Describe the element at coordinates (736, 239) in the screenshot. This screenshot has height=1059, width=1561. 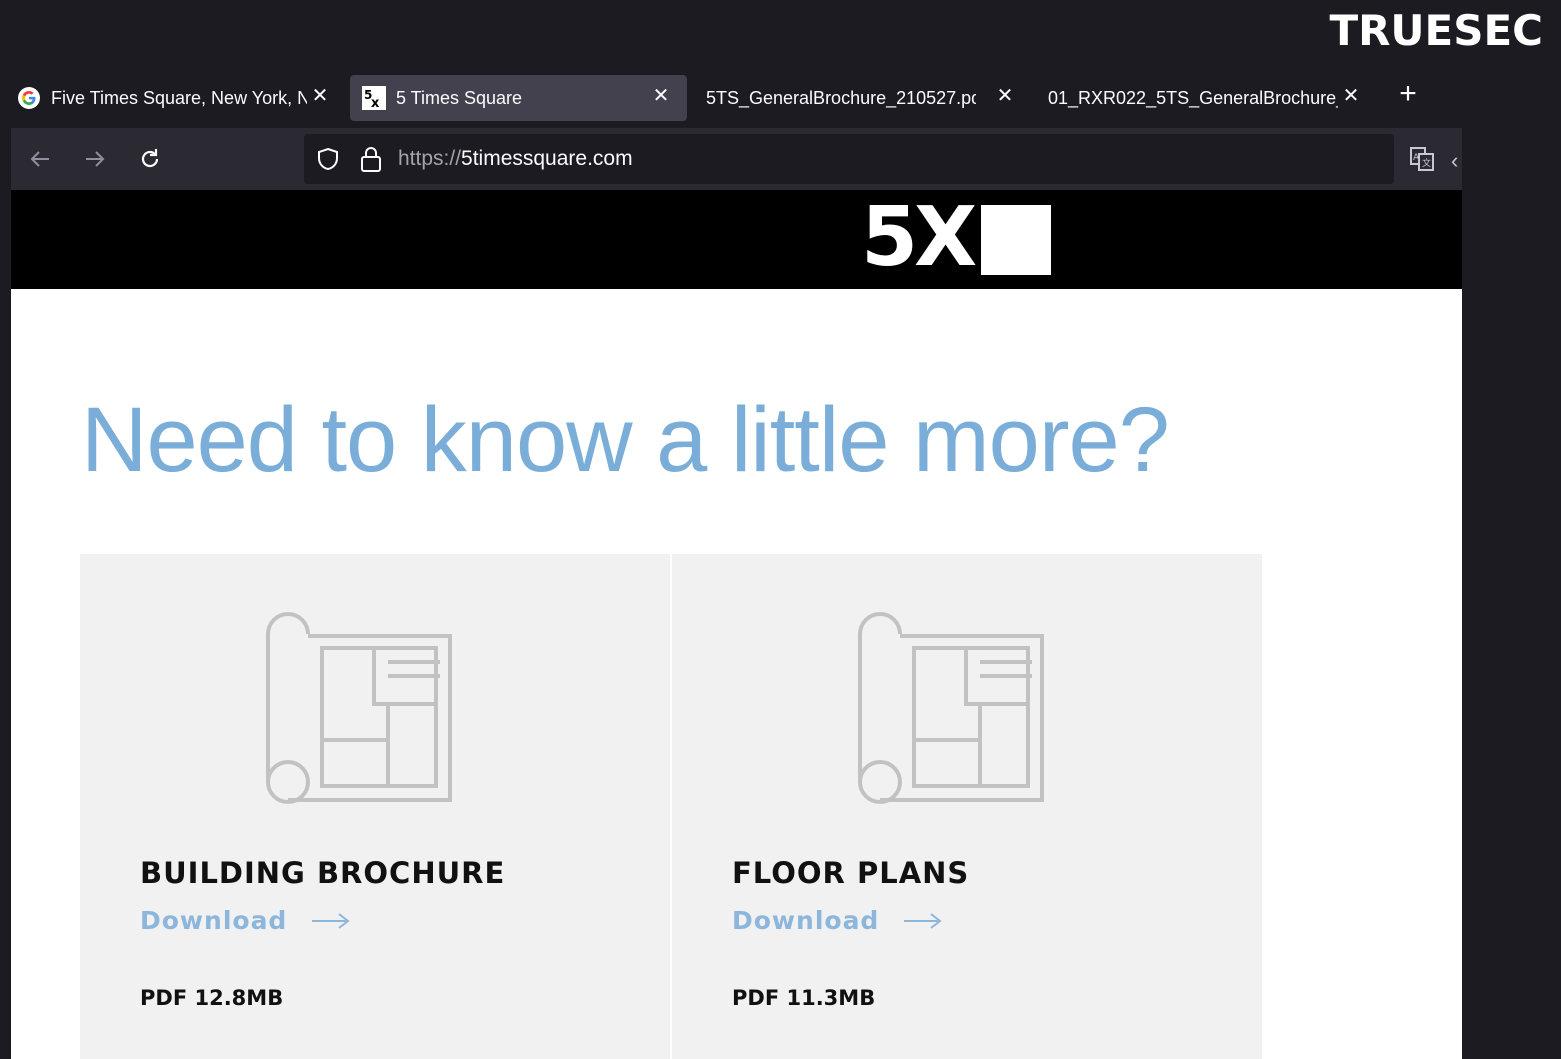
I see `site-header: 5X` at that location.